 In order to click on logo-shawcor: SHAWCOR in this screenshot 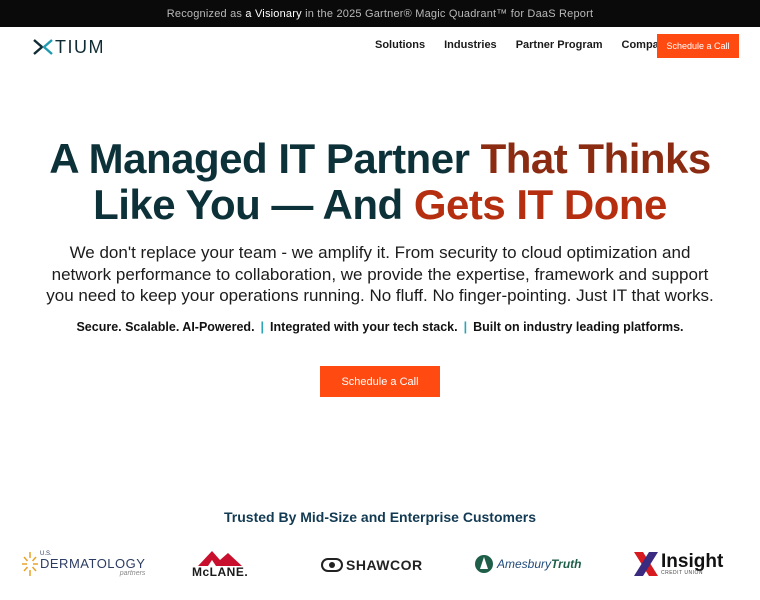, I will do `click(372, 565)`.